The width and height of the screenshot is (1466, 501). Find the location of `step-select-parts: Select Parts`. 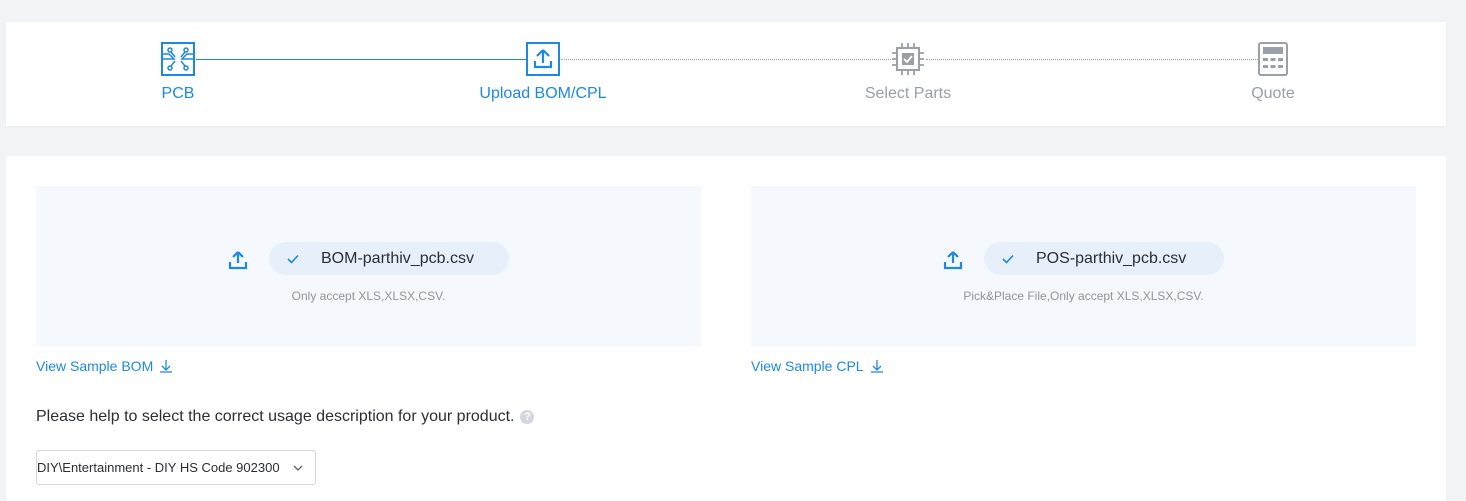

step-select-parts: Select Parts is located at coordinates (908, 72).